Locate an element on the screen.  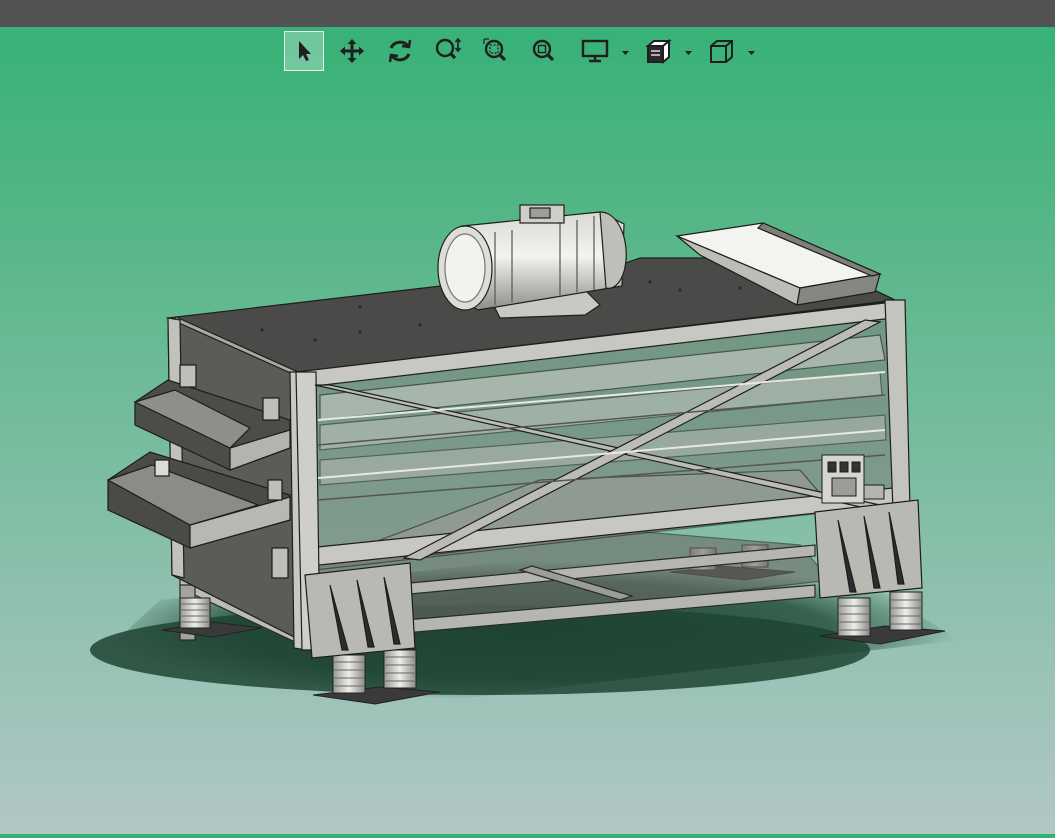
support-bracket-right is located at coordinates (868, 549).